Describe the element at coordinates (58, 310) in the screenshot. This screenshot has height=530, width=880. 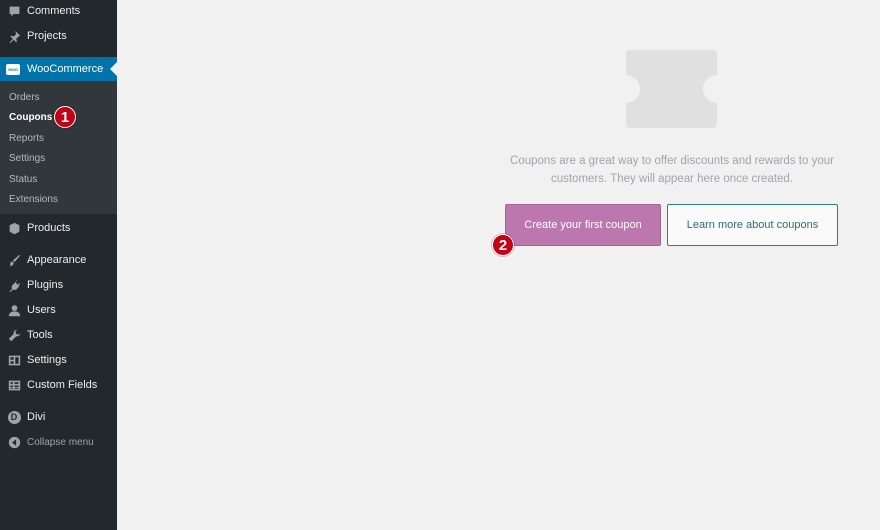
I see `menu-item-users: Users` at that location.